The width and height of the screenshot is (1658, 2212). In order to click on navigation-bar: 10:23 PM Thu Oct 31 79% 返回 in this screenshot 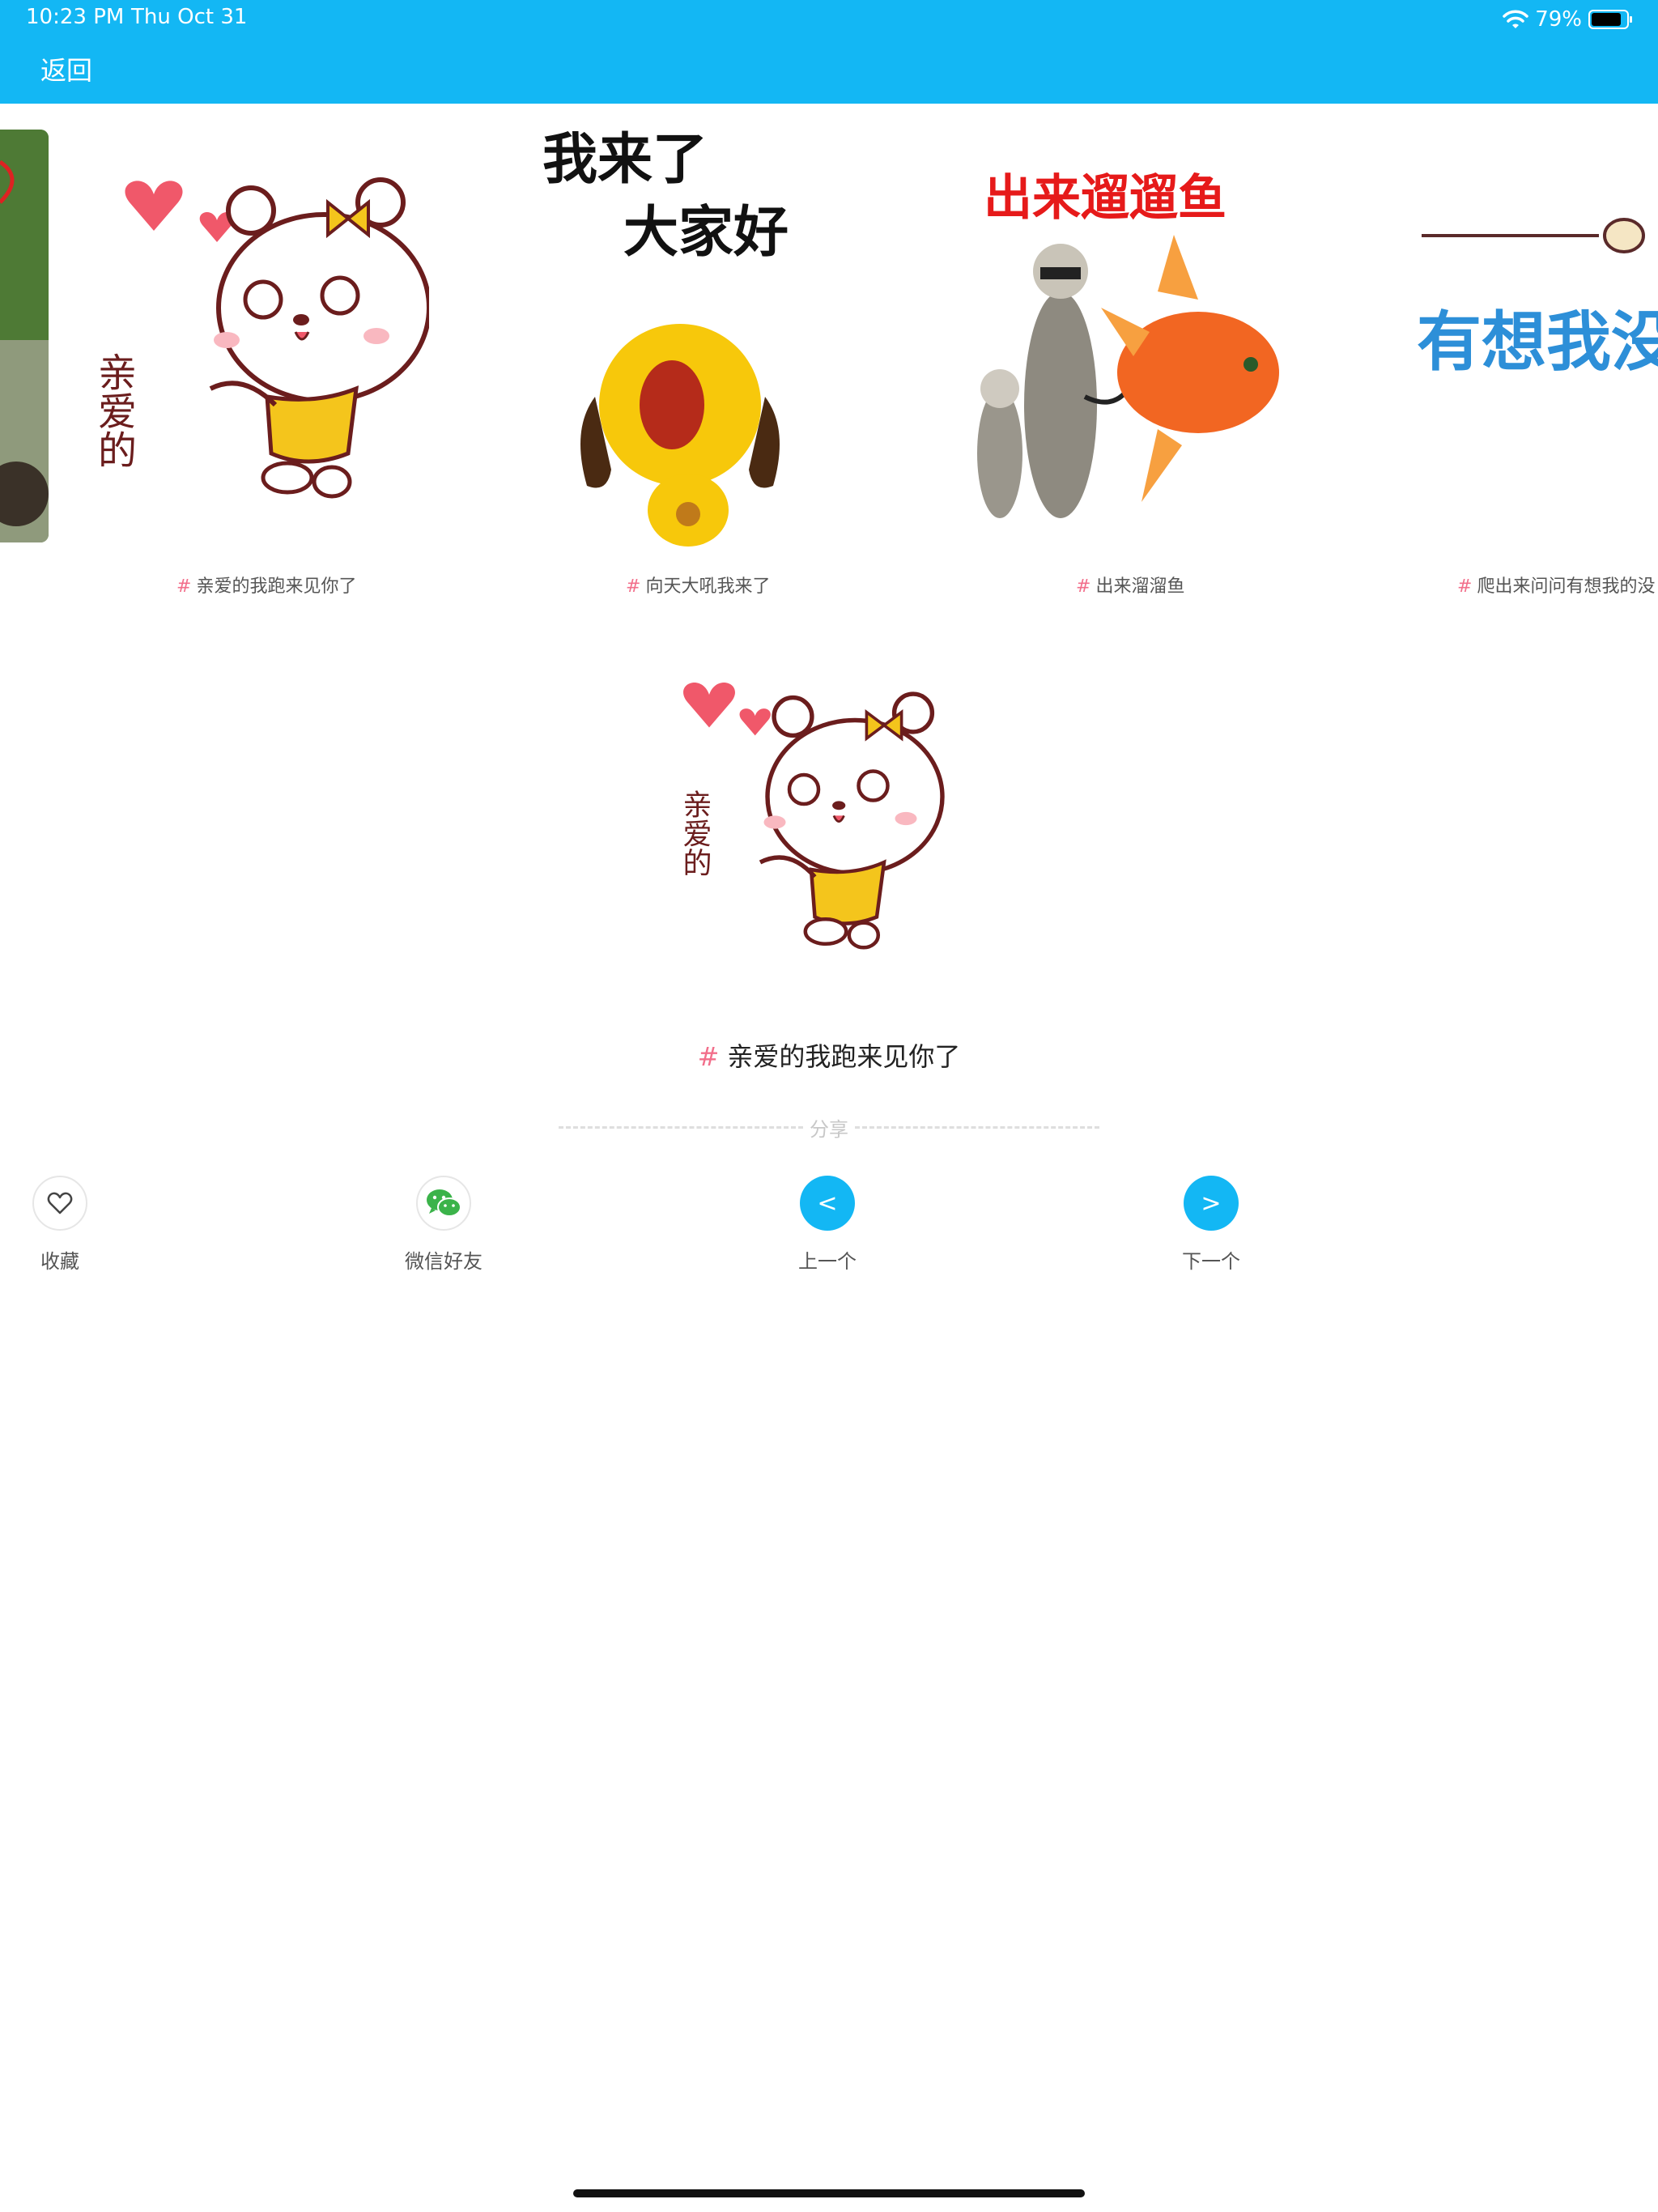, I will do `click(829, 52)`.